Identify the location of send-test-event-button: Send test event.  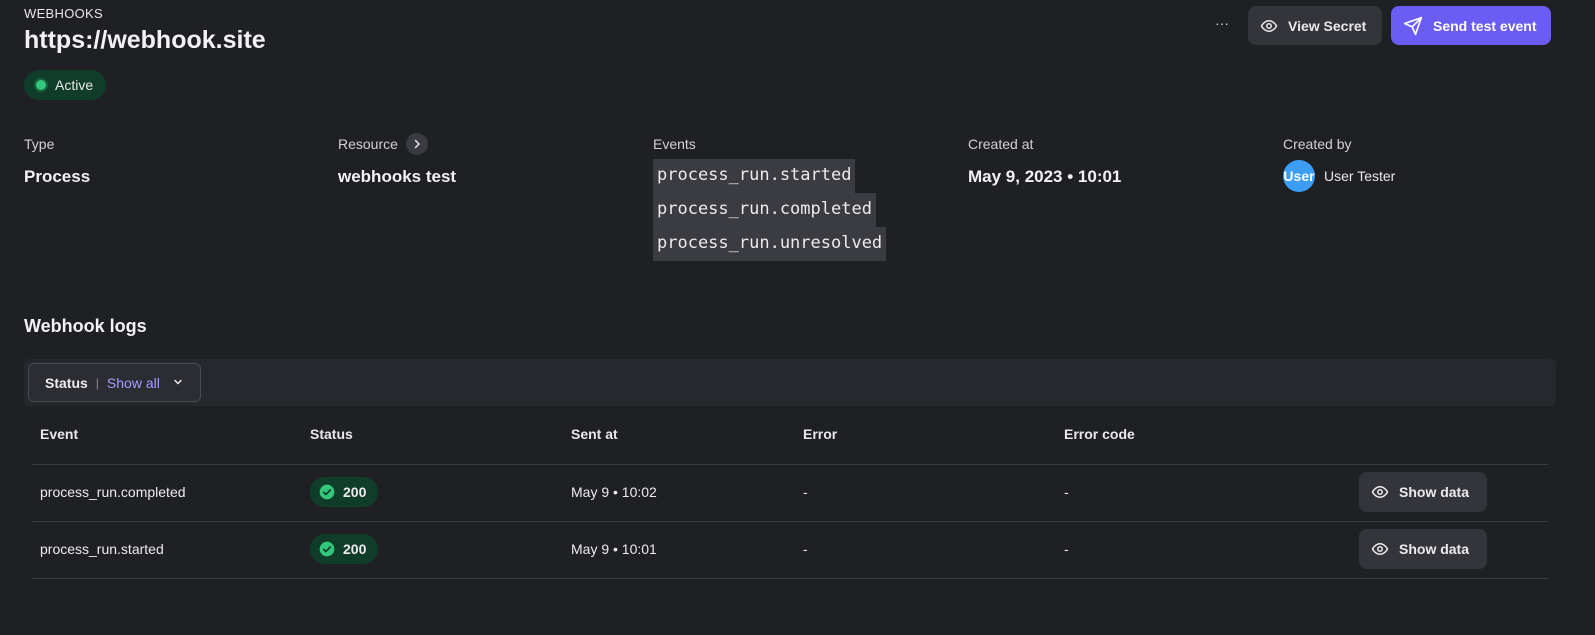
(1471, 25).